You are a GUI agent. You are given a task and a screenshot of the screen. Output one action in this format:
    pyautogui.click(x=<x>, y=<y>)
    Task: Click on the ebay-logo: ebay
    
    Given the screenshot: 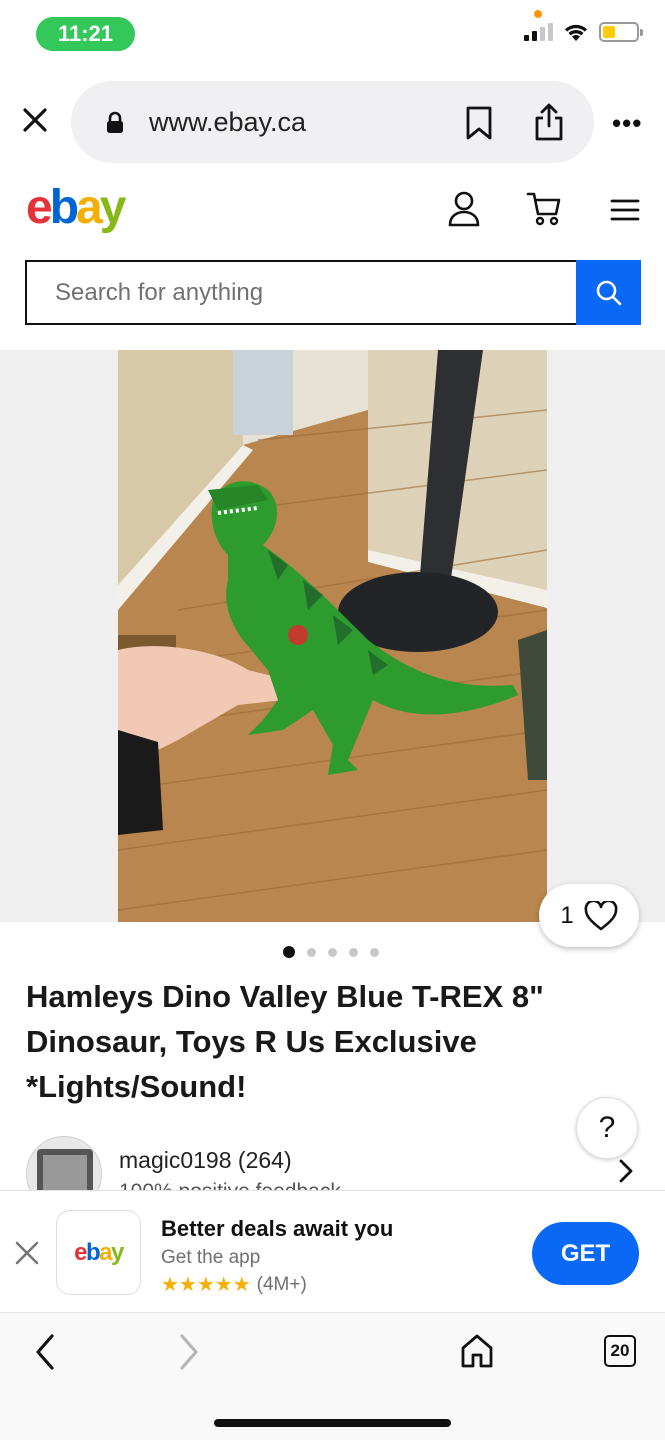 What is the action you would take?
    pyautogui.click(x=76, y=208)
    